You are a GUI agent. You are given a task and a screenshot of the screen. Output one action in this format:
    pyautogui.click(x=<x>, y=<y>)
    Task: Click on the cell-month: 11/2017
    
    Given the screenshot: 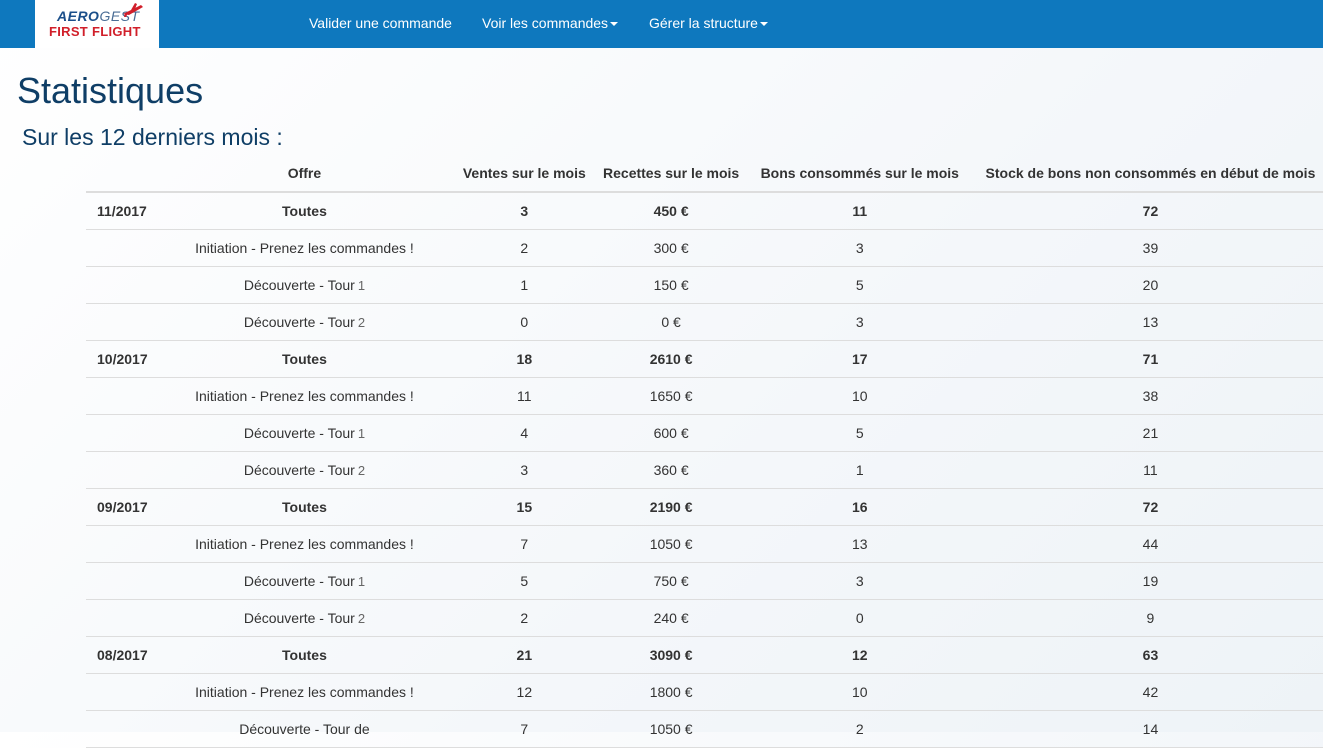 What is the action you would take?
    pyautogui.click(x=123, y=211)
    